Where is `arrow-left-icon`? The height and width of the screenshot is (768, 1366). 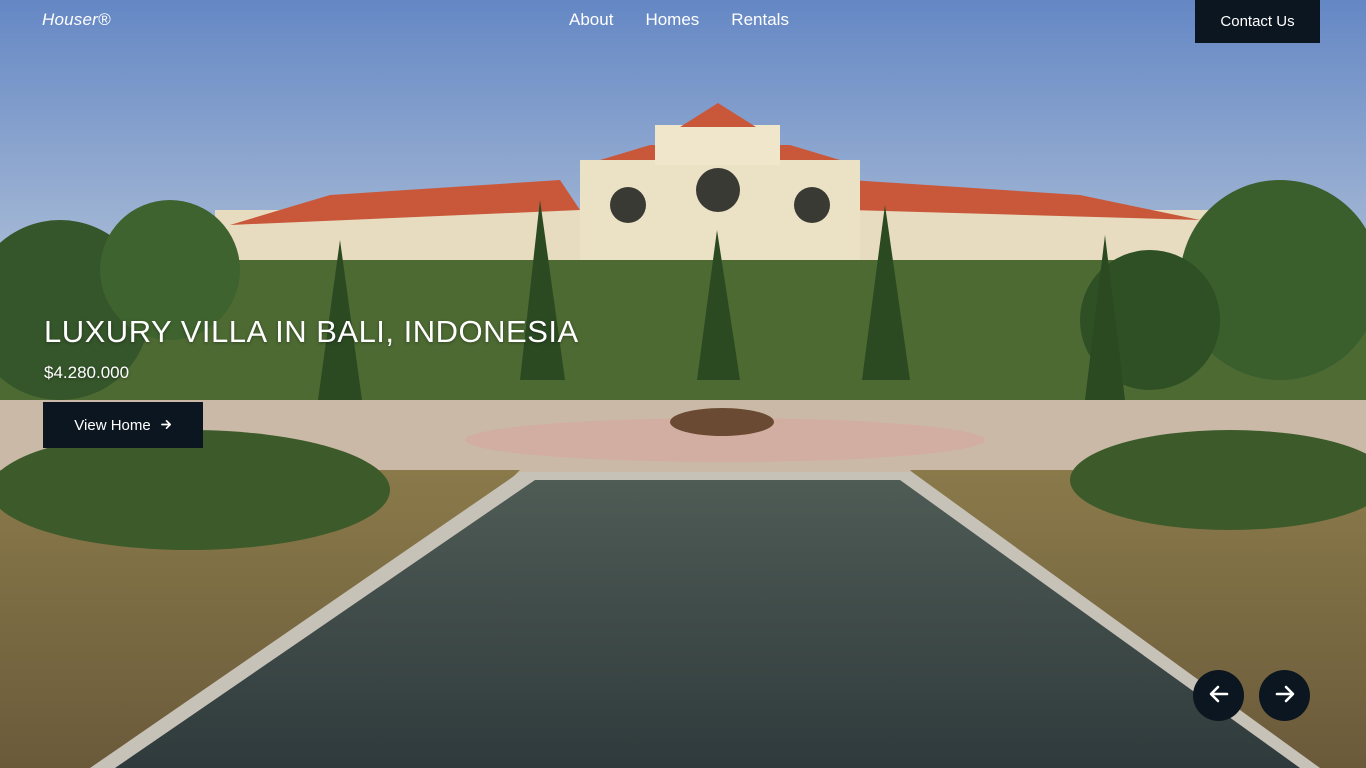
arrow-left-icon is located at coordinates (1219, 695).